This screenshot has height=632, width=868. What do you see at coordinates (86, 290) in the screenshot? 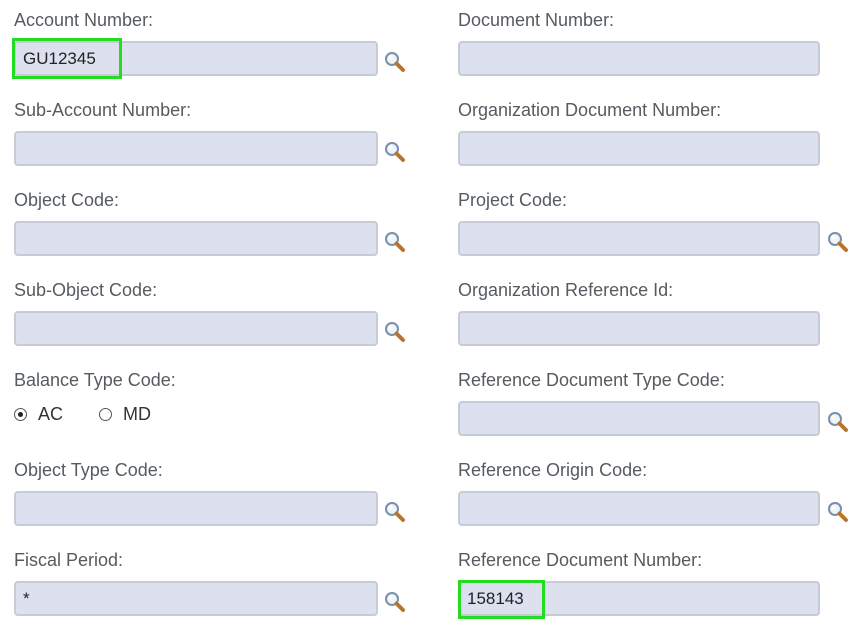
I see `sub-object-code-label: Sub-Object Code:` at bounding box center [86, 290].